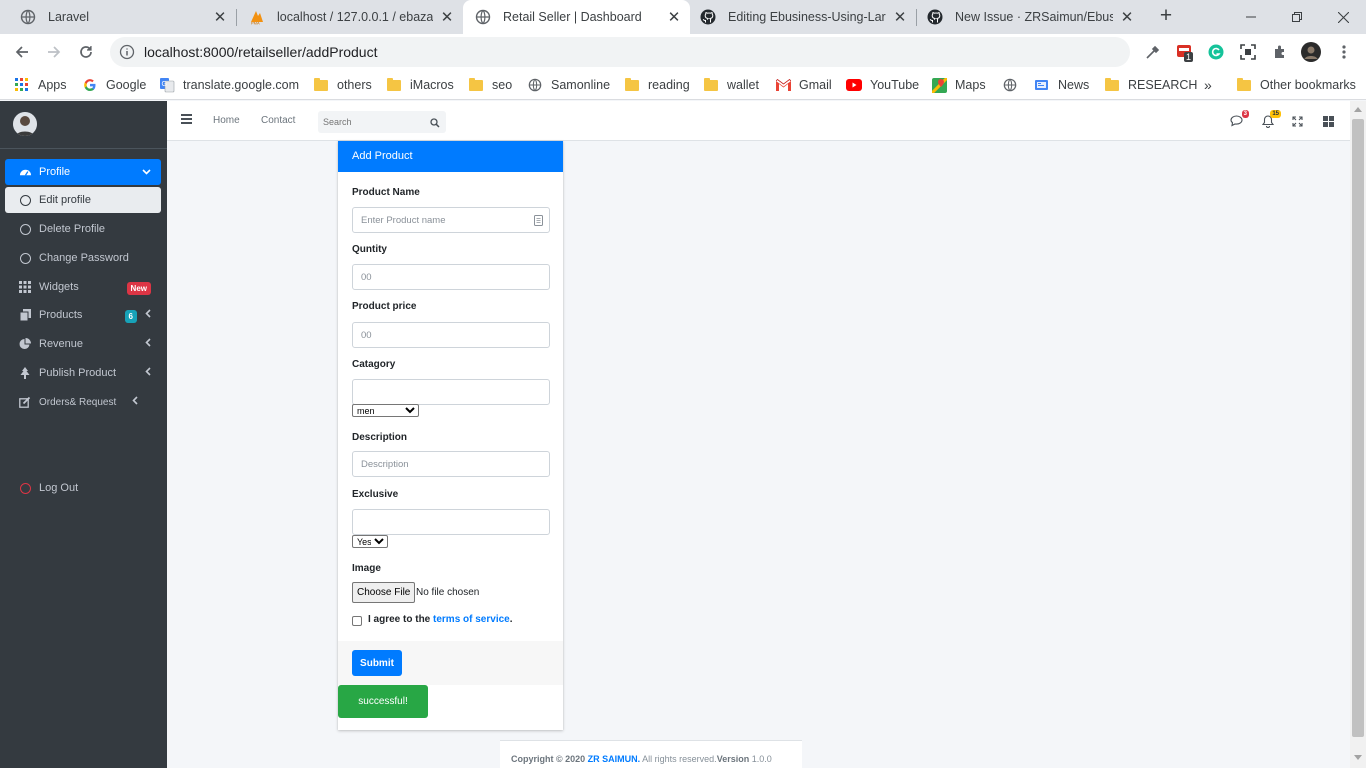 The width and height of the screenshot is (1366, 768). I want to click on scroll-up-arrow, so click(1358, 109).